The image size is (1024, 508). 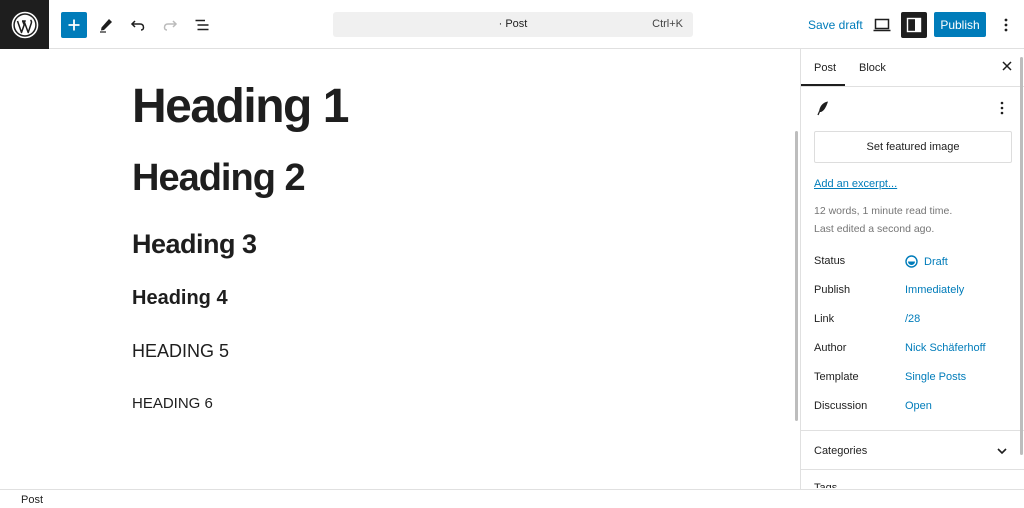 I want to click on settings-toggle-button, so click(x=914, y=25).